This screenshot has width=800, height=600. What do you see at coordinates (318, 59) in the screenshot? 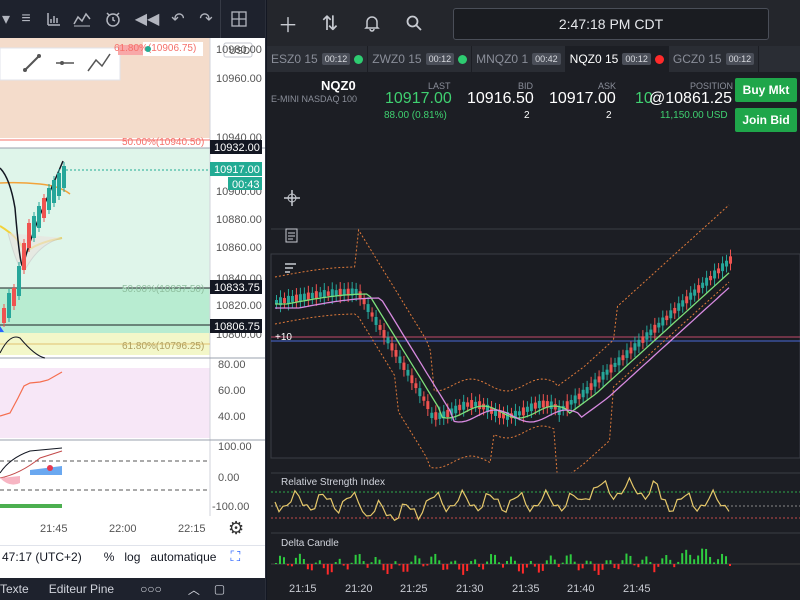
I see `symbol-tab-esz0: ESZ0 15 00:12` at bounding box center [318, 59].